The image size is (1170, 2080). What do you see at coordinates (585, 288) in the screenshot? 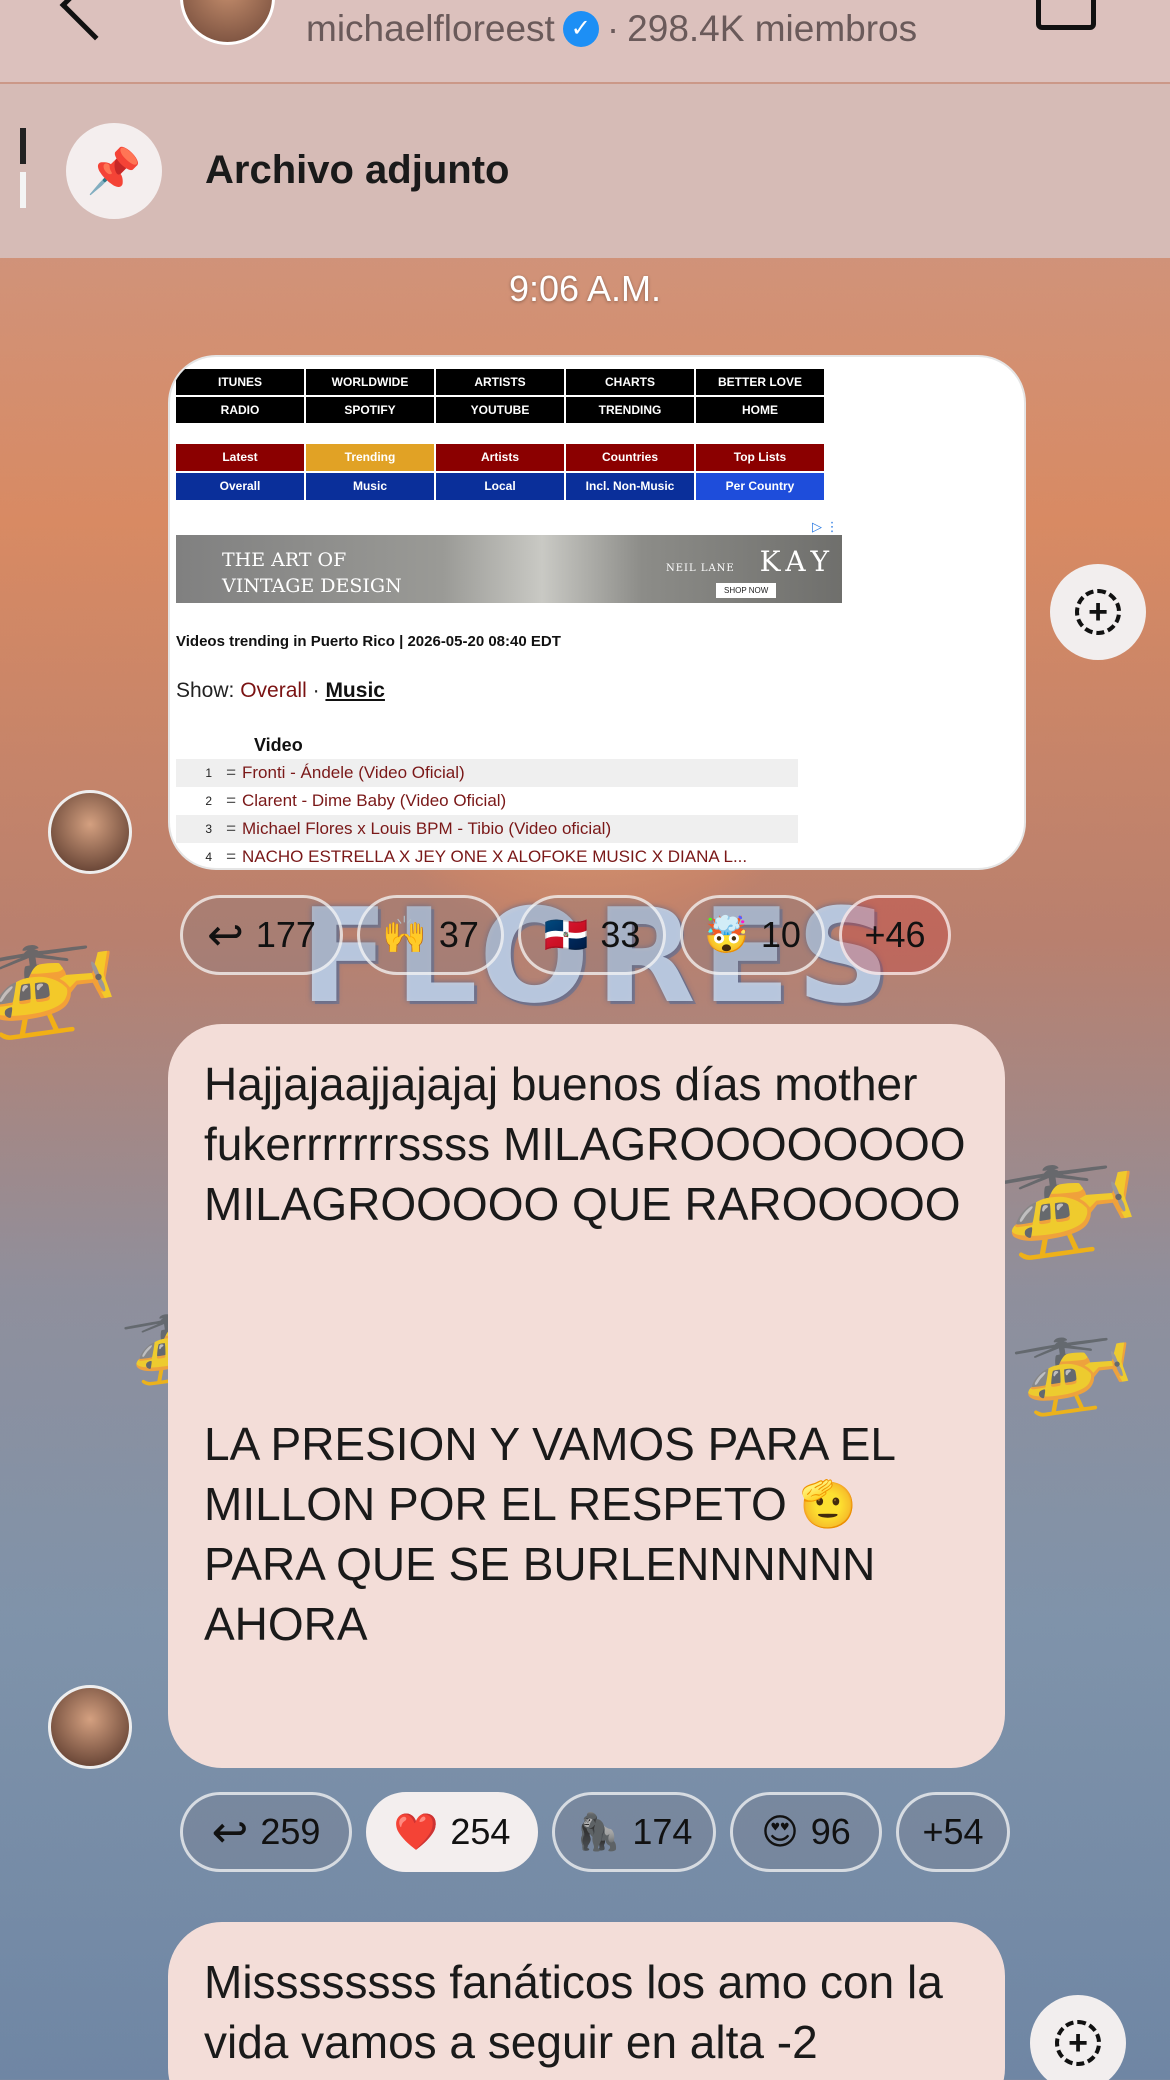
I see `message-timestamp: 9:06 A.M.` at bounding box center [585, 288].